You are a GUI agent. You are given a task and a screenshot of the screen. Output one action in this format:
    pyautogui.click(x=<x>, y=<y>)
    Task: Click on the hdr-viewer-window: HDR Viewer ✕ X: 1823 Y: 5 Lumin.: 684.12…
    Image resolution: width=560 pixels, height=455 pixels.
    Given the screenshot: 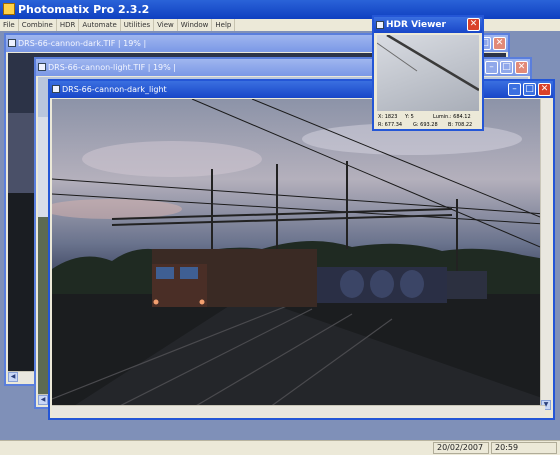 What is the action you would take?
    pyautogui.click(x=428, y=73)
    